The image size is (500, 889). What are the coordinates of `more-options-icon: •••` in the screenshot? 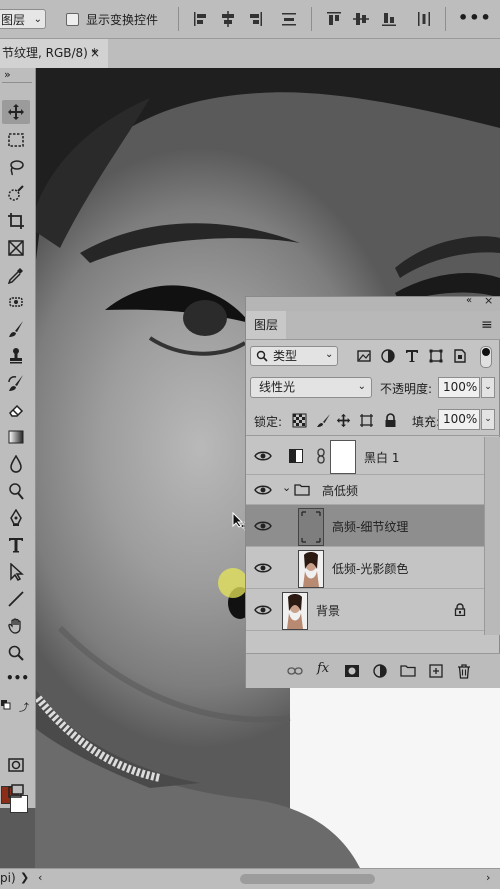 It's located at (475, 17).